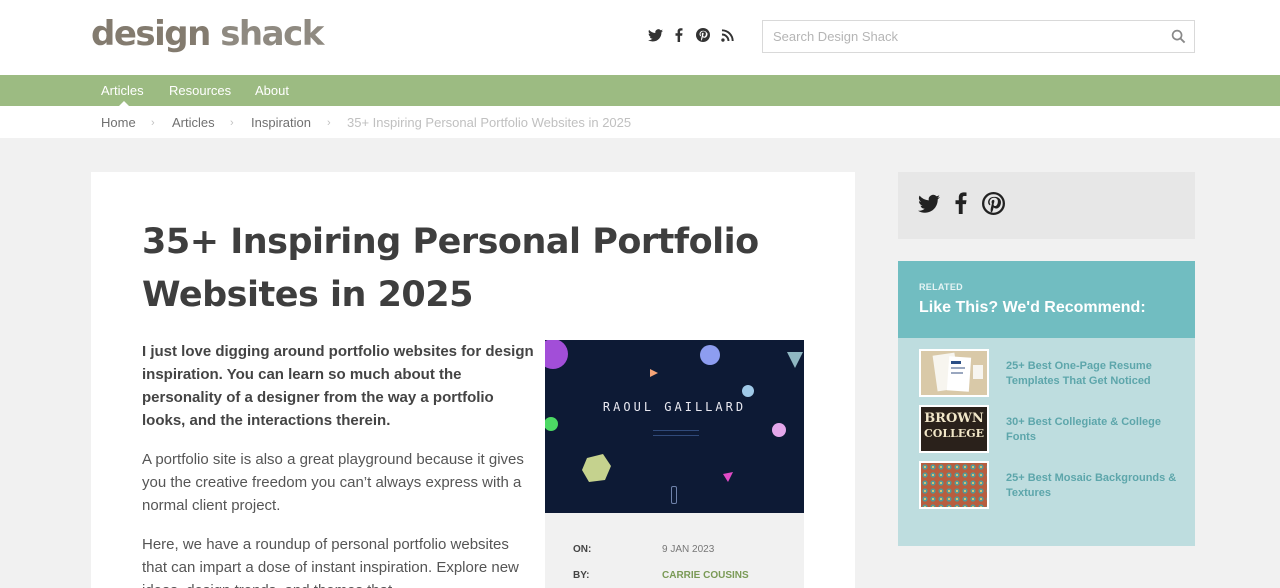 The height and width of the screenshot is (588, 1280). Describe the element at coordinates (674, 495) in the screenshot. I see `scroll-indicator-icon` at that location.